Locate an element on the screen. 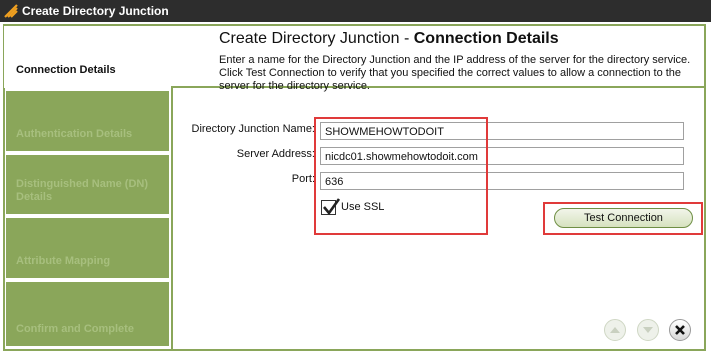 The width and height of the screenshot is (711, 354). address-label: Server Address: is located at coordinates (275, 154).